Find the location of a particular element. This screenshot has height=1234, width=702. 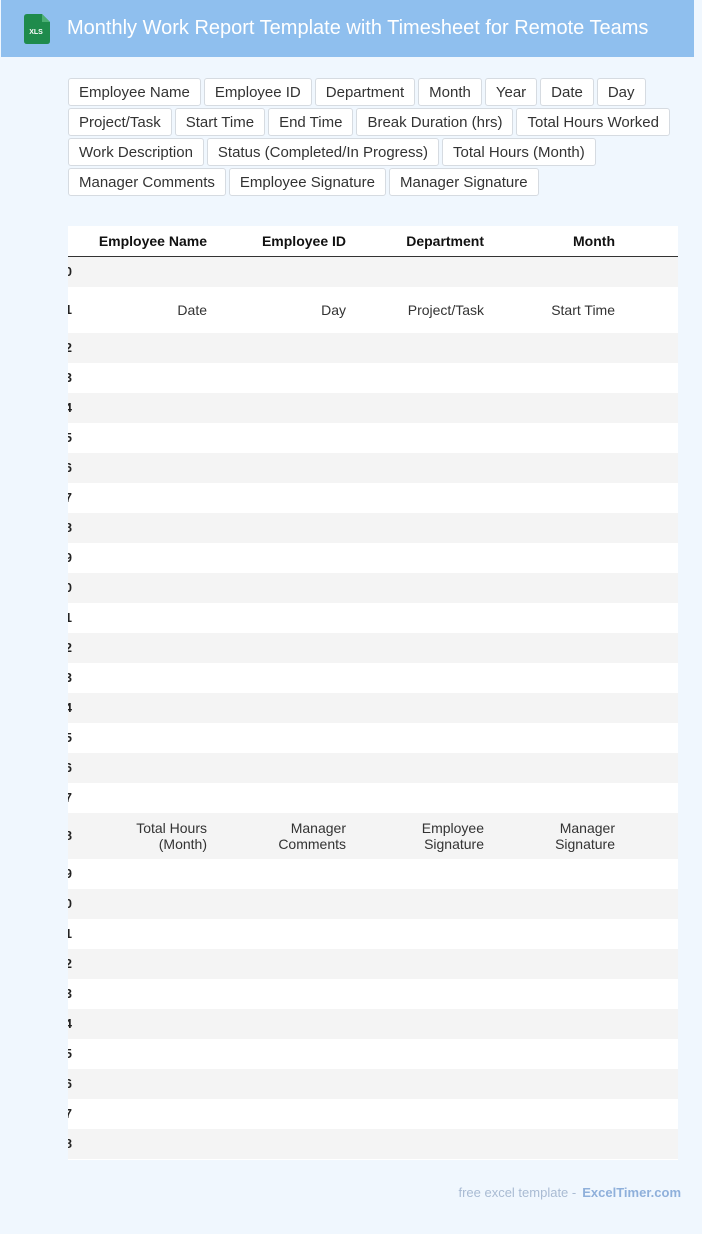

footer: free excel template - ExcelTimer.com is located at coordinates (569, 1192).